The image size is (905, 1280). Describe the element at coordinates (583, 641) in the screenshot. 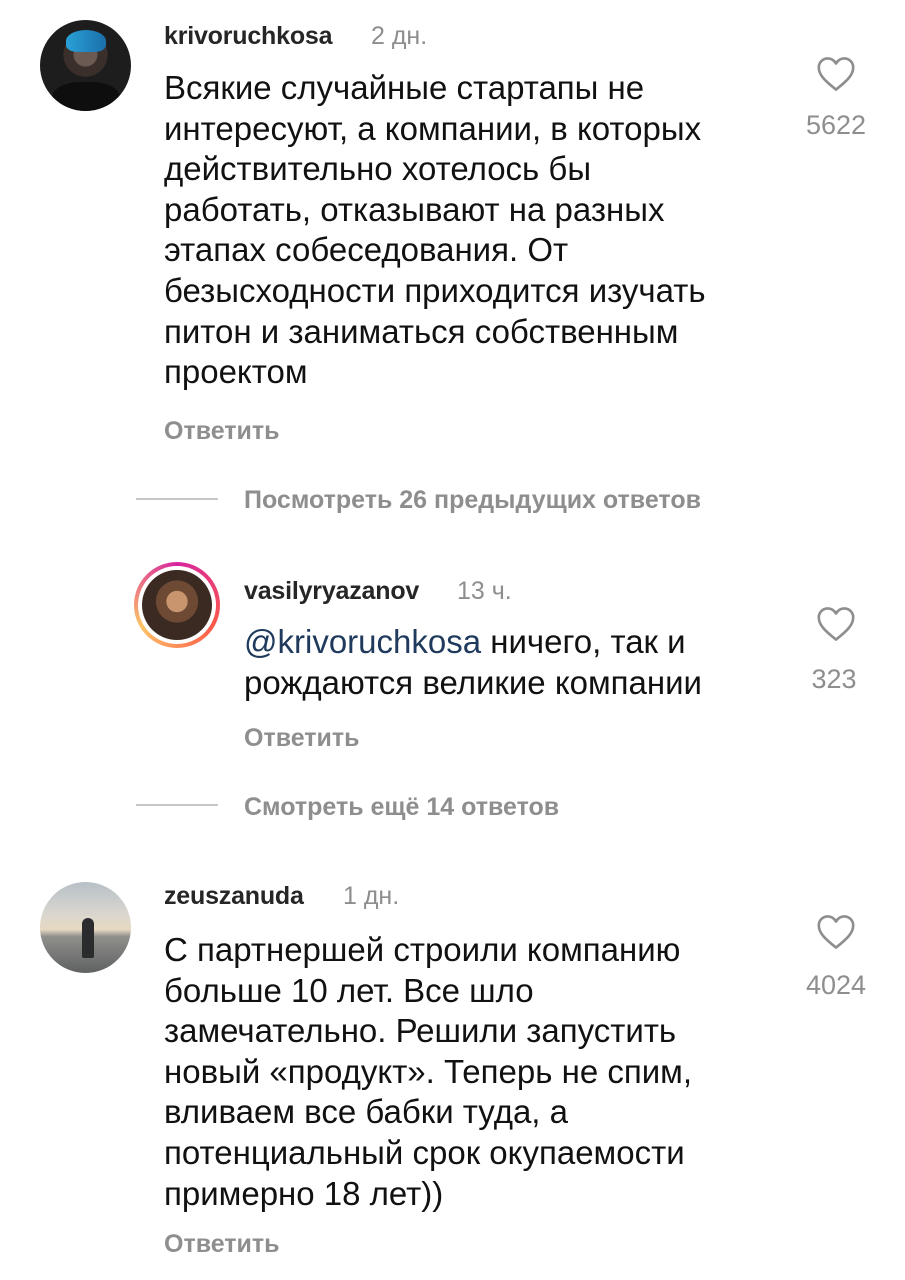

I see `comment-text-line1: ничего, так и` at that location.